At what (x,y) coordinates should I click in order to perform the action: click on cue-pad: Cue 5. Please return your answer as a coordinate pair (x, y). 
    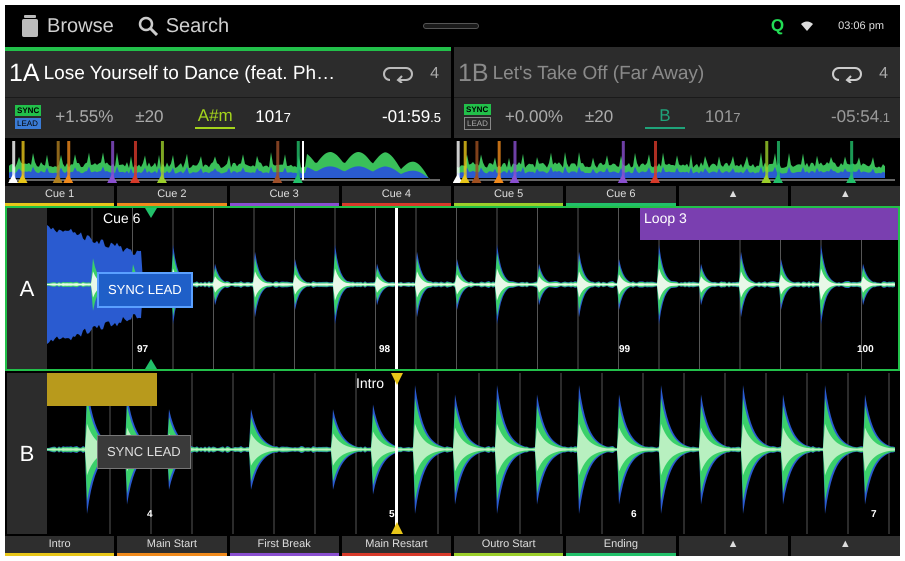
    Looking at the image, I should click on (509, 196).